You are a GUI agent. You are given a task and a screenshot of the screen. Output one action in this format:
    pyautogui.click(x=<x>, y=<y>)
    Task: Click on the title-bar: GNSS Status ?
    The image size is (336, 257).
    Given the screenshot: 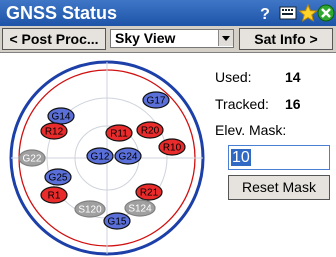 What is the action you would take?
    pyautogui.click(x=168, y=13)
    